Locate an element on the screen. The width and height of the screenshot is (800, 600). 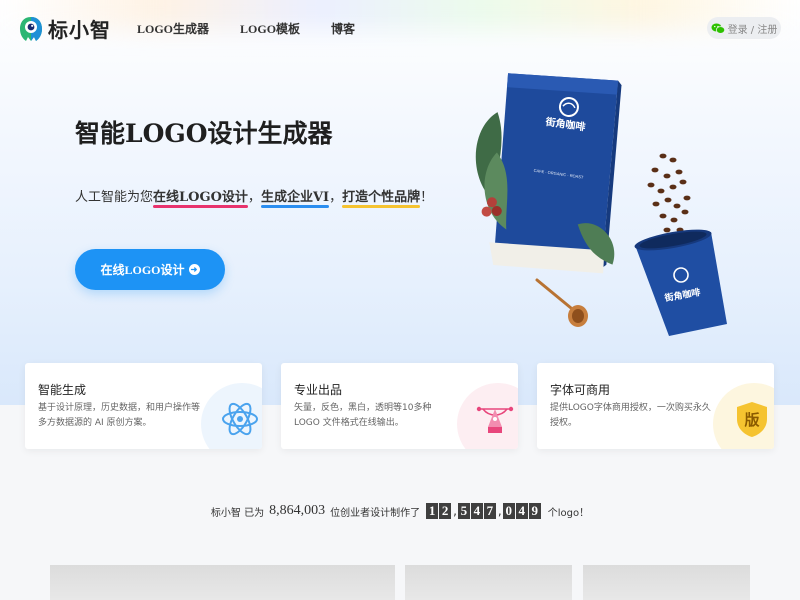
login-register-button: 登录 / 注册 is located at coordinates (744, 28).